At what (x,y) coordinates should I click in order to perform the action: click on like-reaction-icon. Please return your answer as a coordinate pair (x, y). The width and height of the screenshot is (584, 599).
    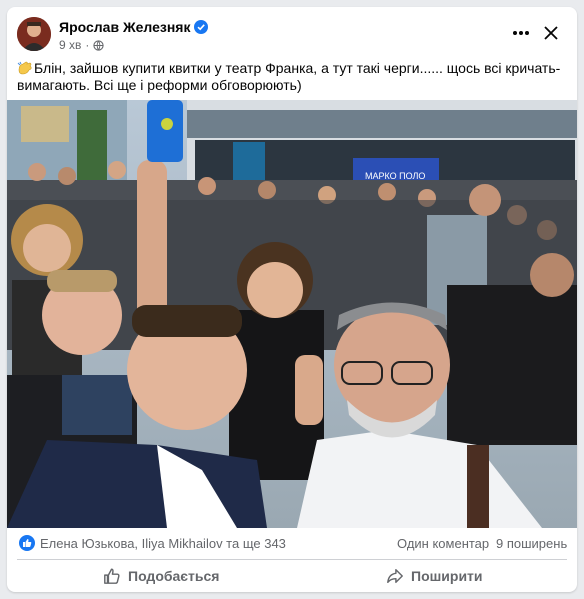
    Looking at the image, I should click on (27, 543).